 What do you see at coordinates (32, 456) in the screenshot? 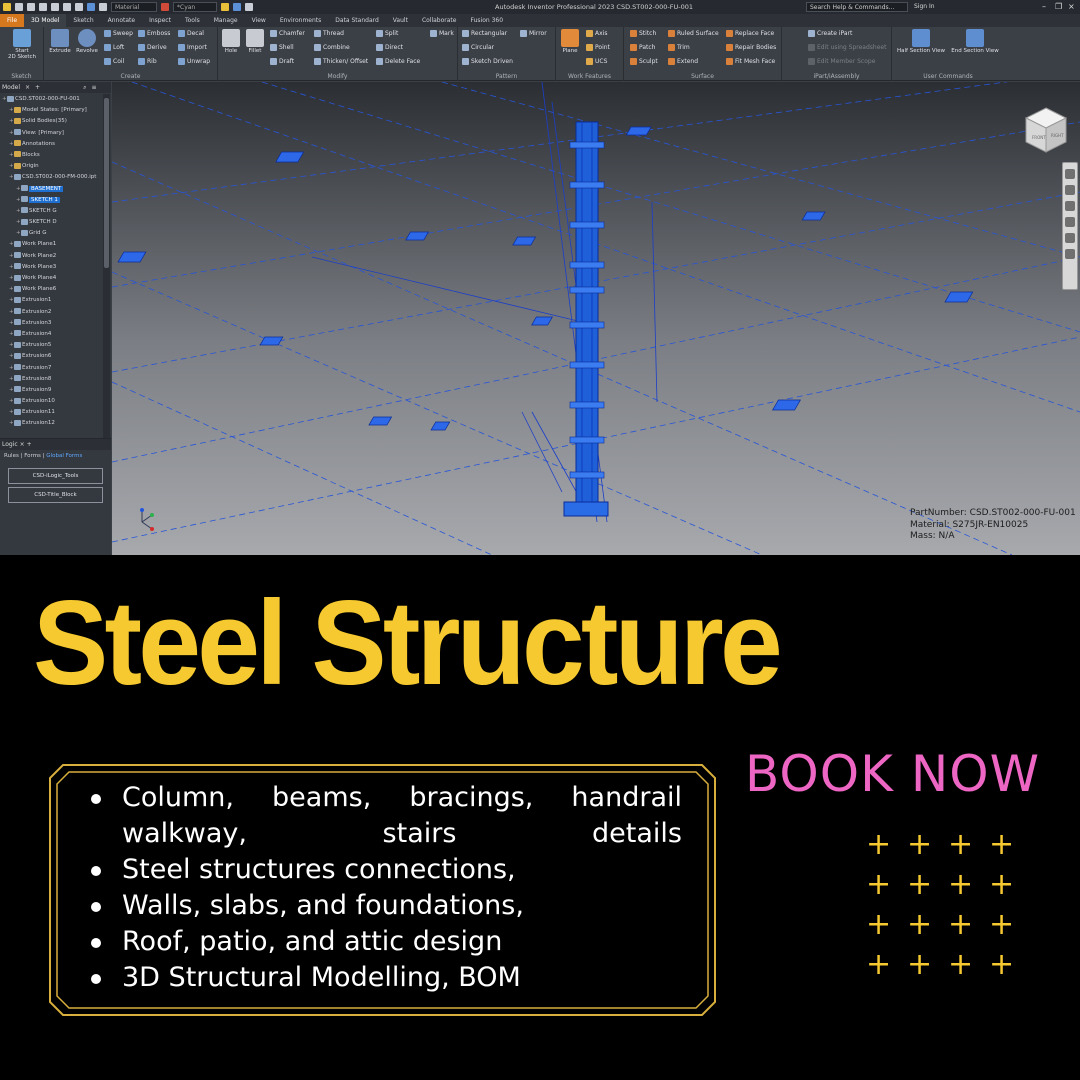
I see `tab-forms: Forms` at bounding box center [32, 456].